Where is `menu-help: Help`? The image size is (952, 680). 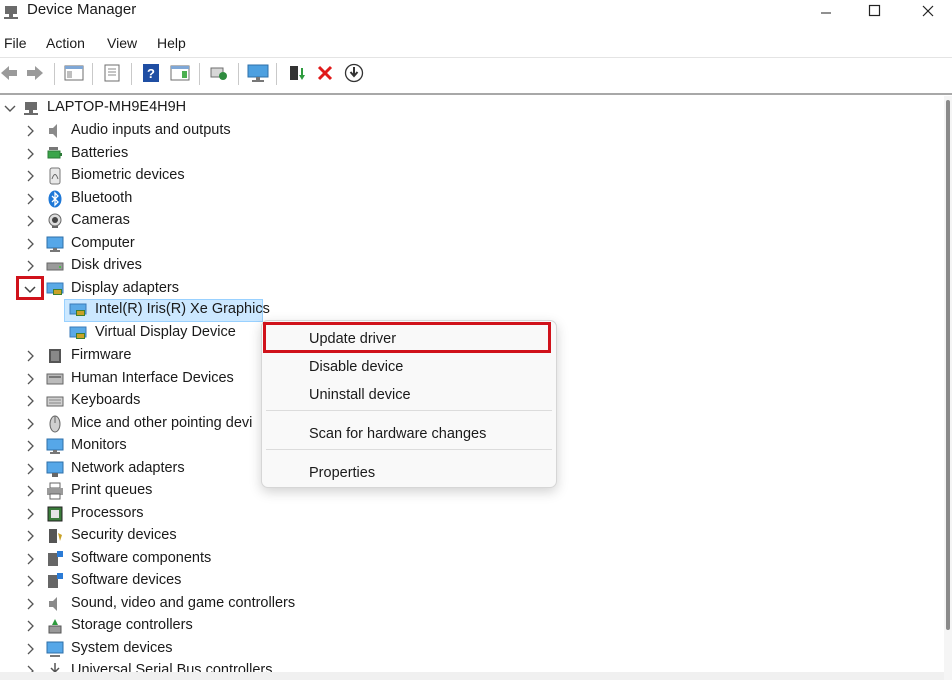 menu-help: Help is located at coordinates (171, 43).